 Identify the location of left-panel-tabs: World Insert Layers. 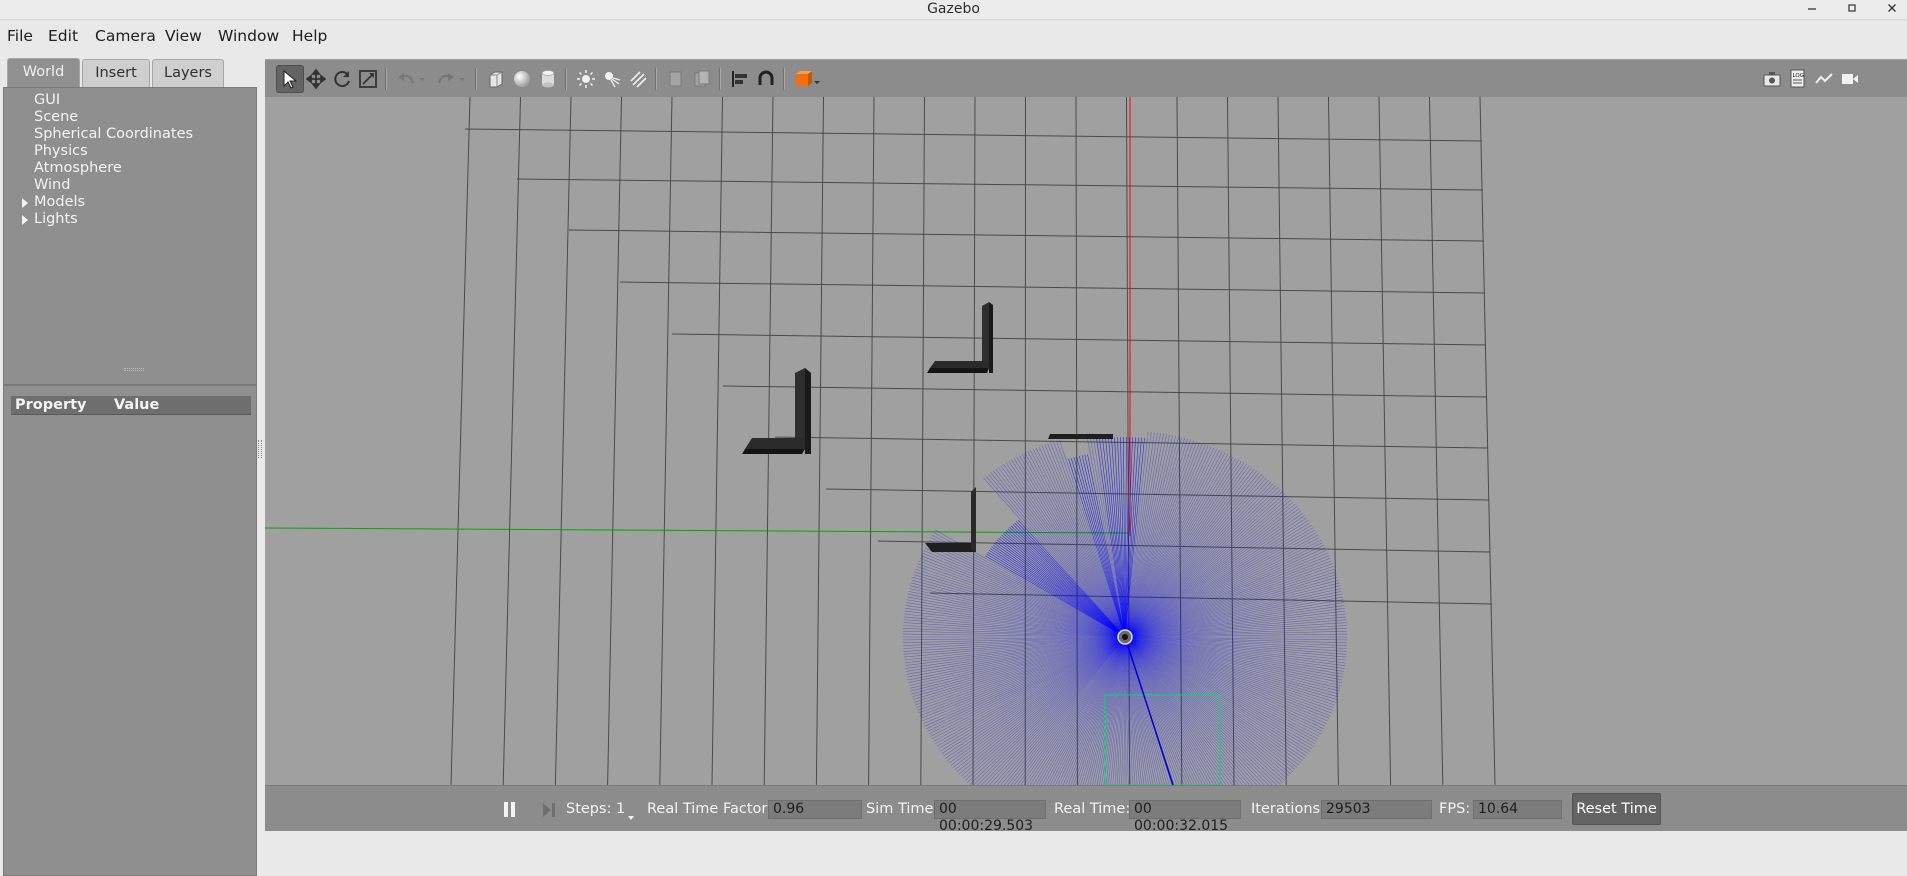
(130, 71).